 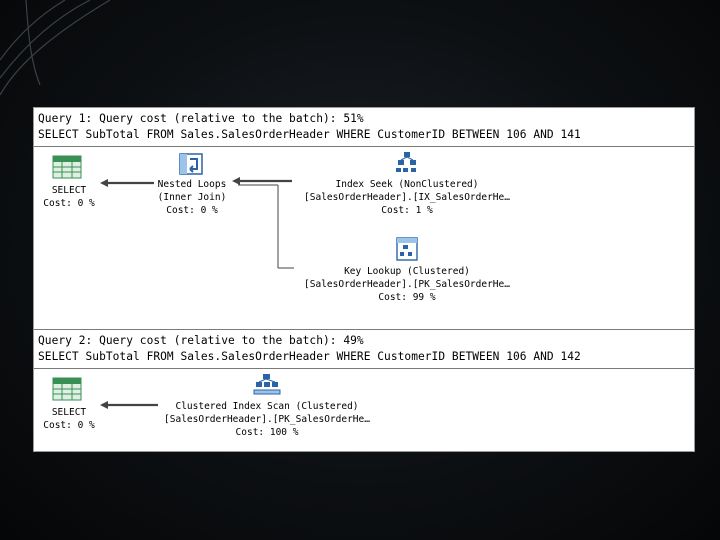 What do you see at coordinates (267, 406) in the screenshot?
I see `clustered-index-scan-label: Clustered Index Scan (Clustered)` at bounding box center [267, 406].